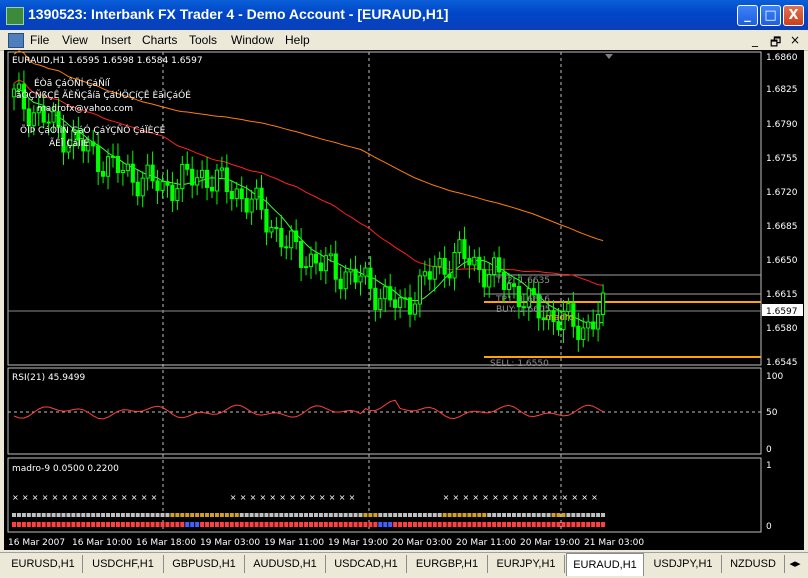 This screenshot has height=578, width=808. Describe the element at coordinates (770, 15) in the screenshot. I see `maximize-button: □` at that location.